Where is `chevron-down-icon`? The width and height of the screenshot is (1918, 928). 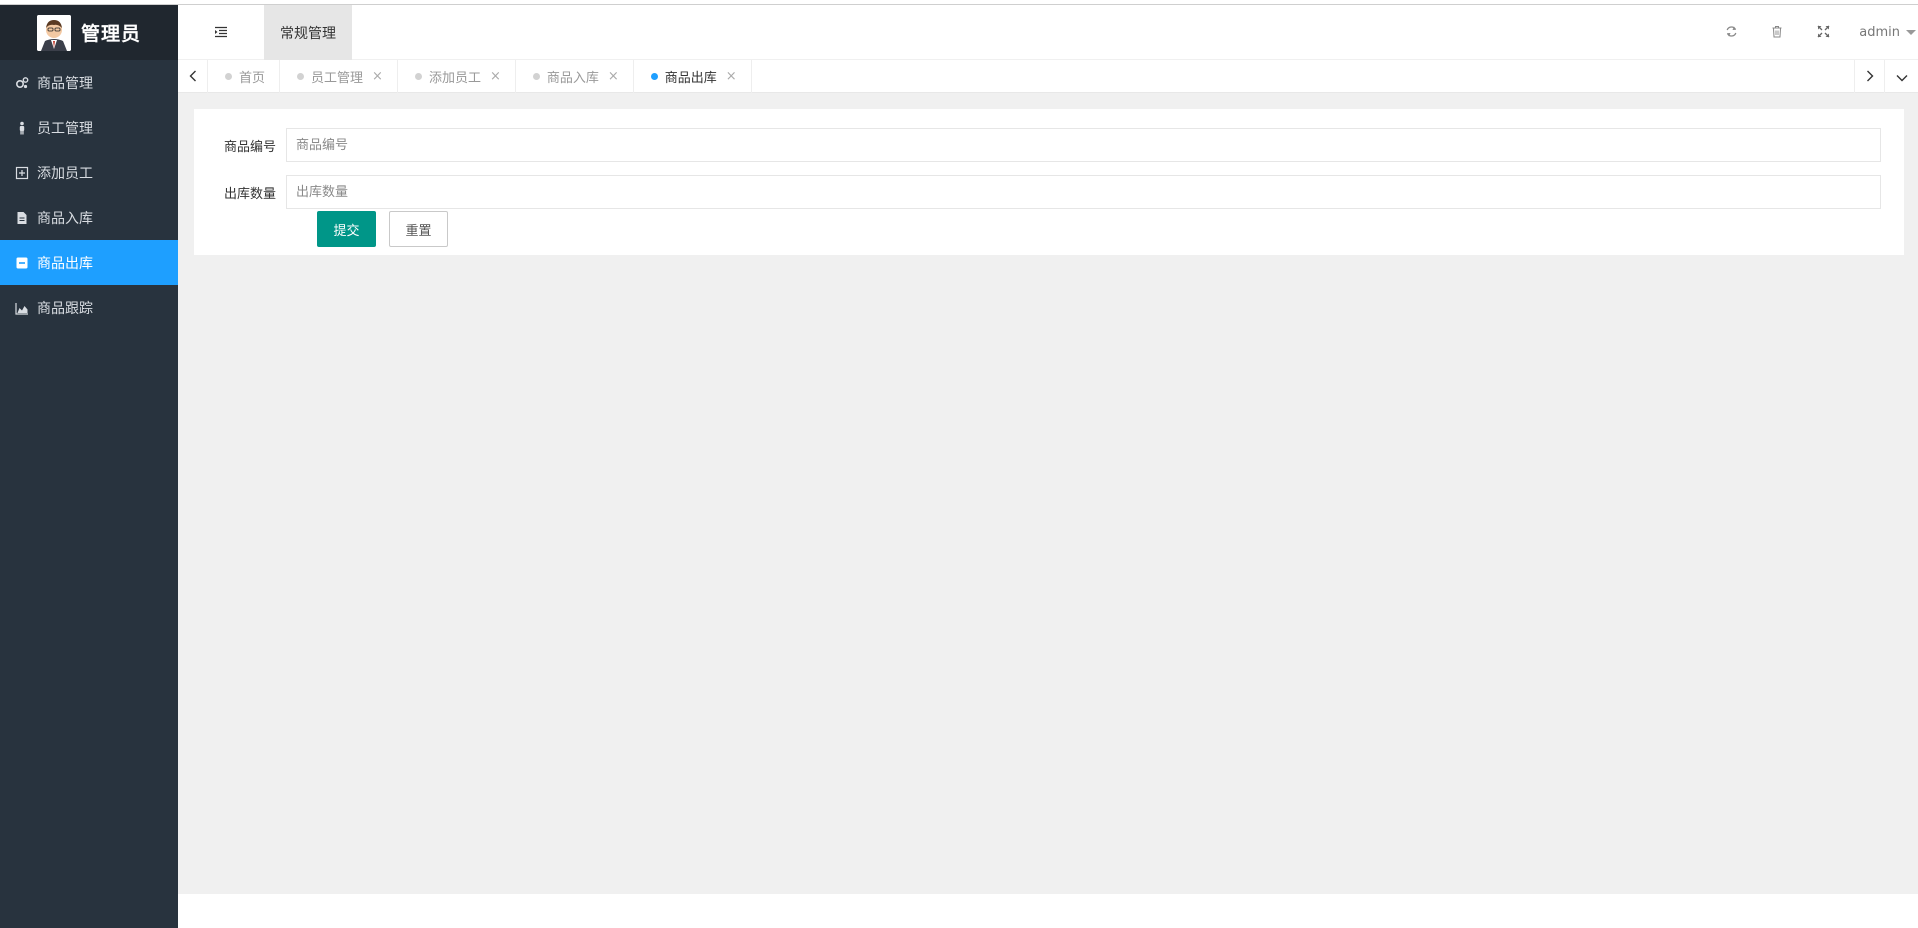
chevron-down-icon is located at coordinates (1902, 76).